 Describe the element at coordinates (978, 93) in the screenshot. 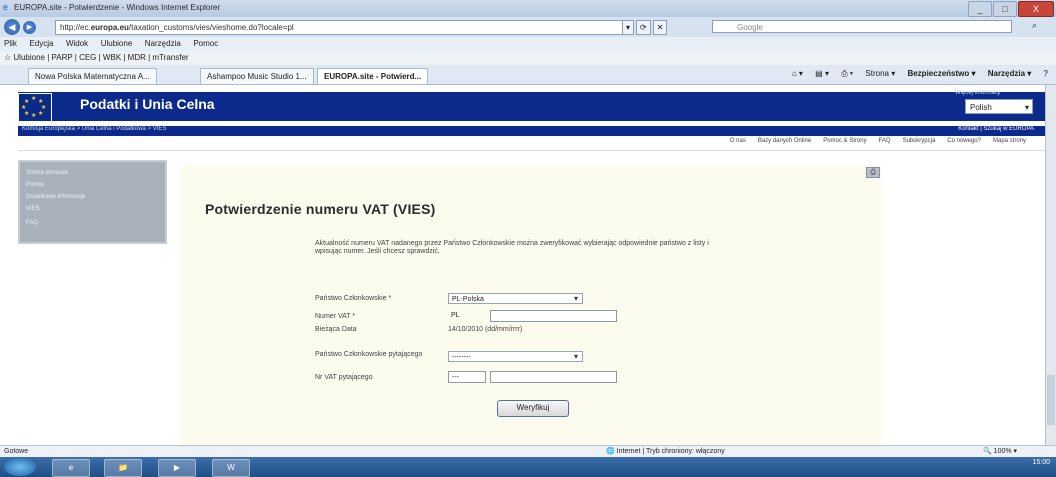

I see `language-label: Więcej informacji` at that location.